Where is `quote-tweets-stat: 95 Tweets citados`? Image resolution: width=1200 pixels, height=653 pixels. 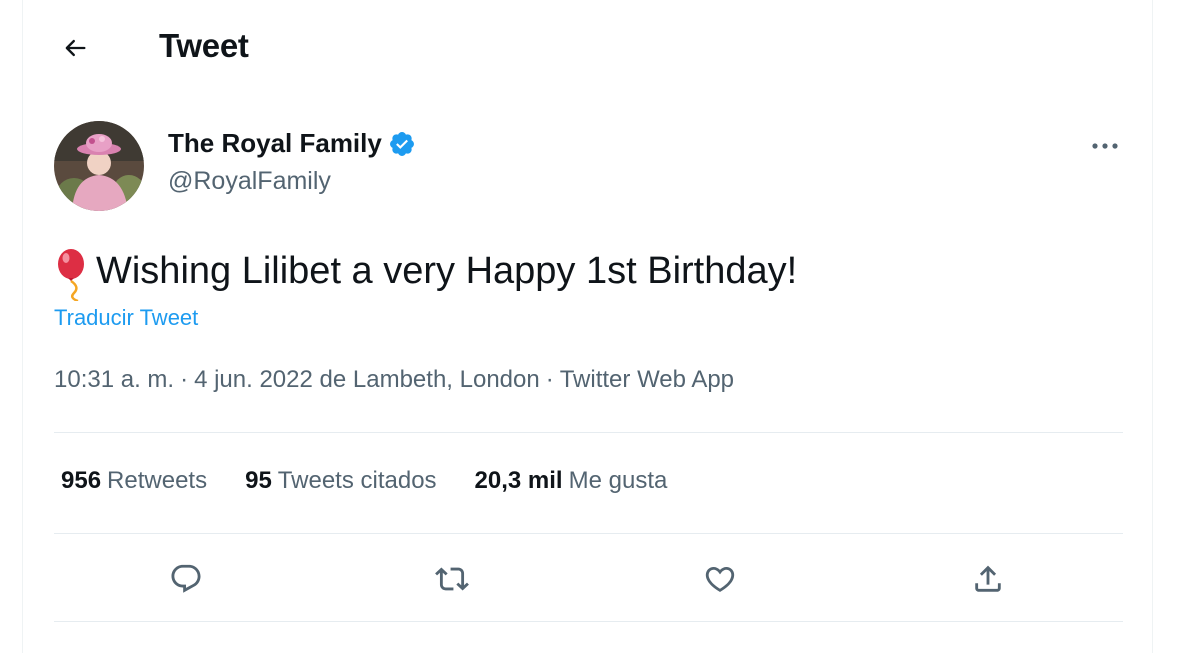 quote-tweets-stat: 95 Tweets citados is located at coordinates (340, 481).